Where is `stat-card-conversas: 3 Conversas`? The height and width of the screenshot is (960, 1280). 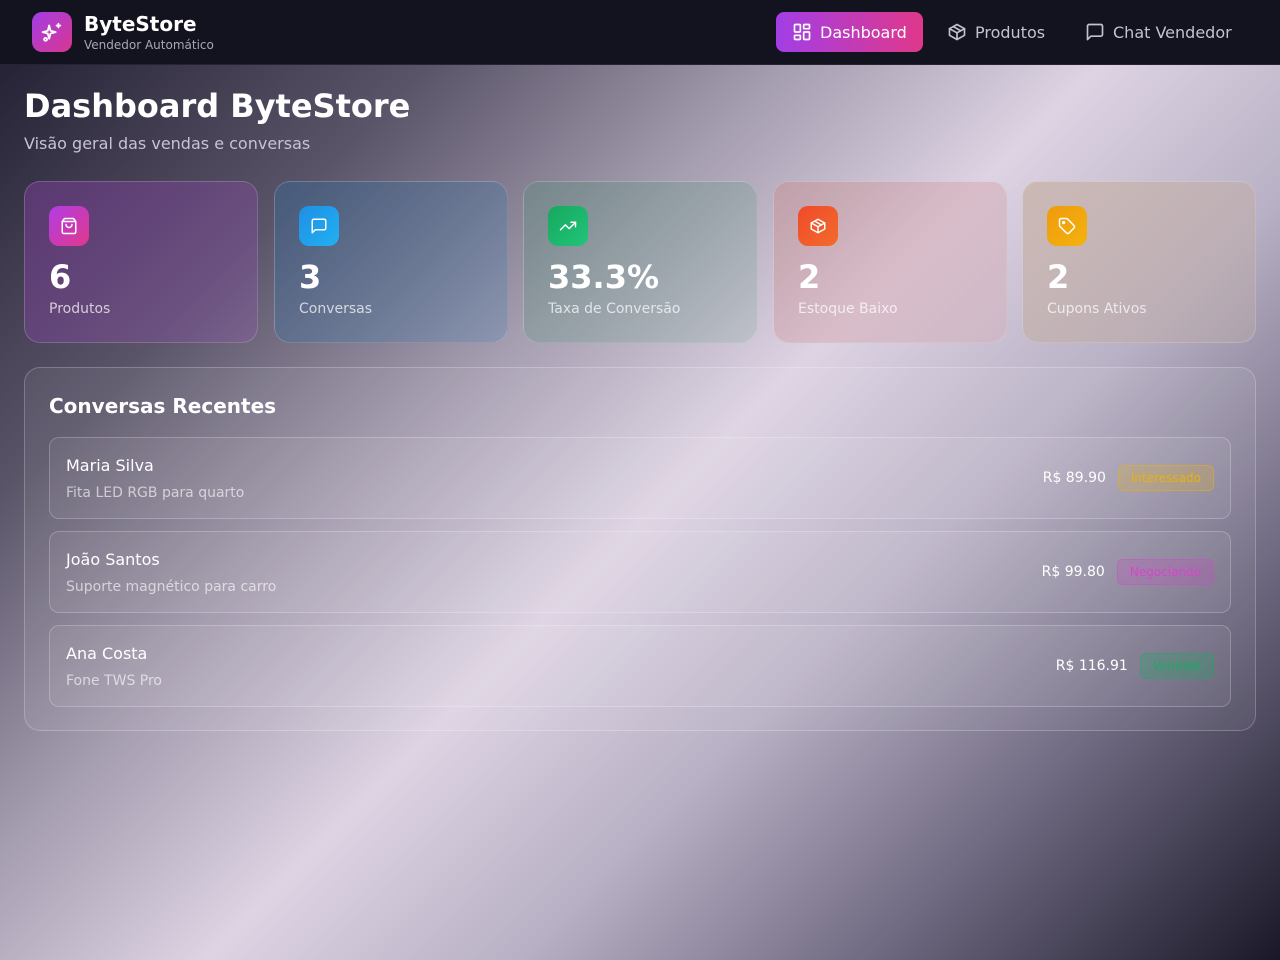 stat-card-conversas: 3 Conversas is located at coordinates (391, 262).